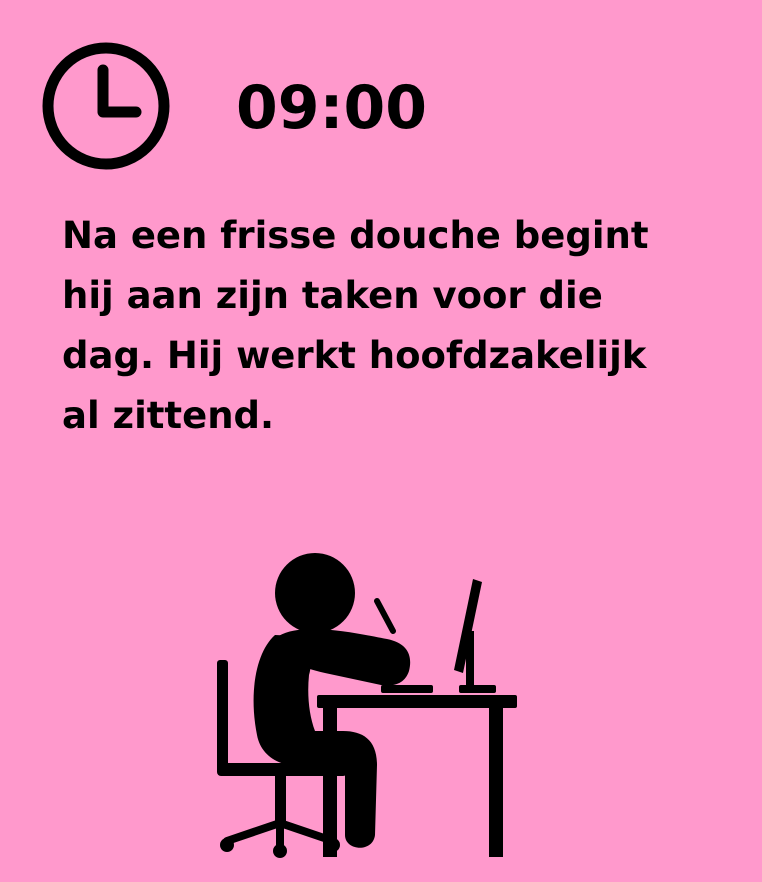  Describe the element at coordinates (315, 593) in the screenshot. I see `head-icon` at that location.